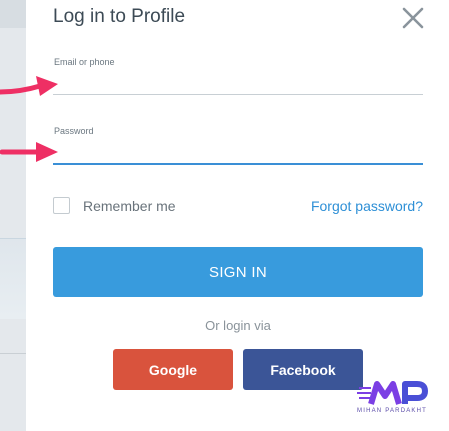 This screenshot has width=449, height=431. I want to click on remember-me-label: Remember me, so click(129, 206).